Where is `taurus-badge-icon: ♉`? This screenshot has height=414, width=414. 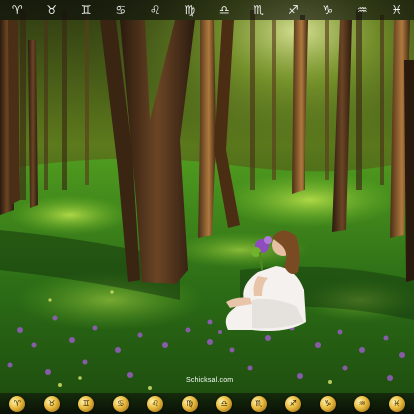
taurus-badge-icon: ♉ is located at coordinates (51, 403).